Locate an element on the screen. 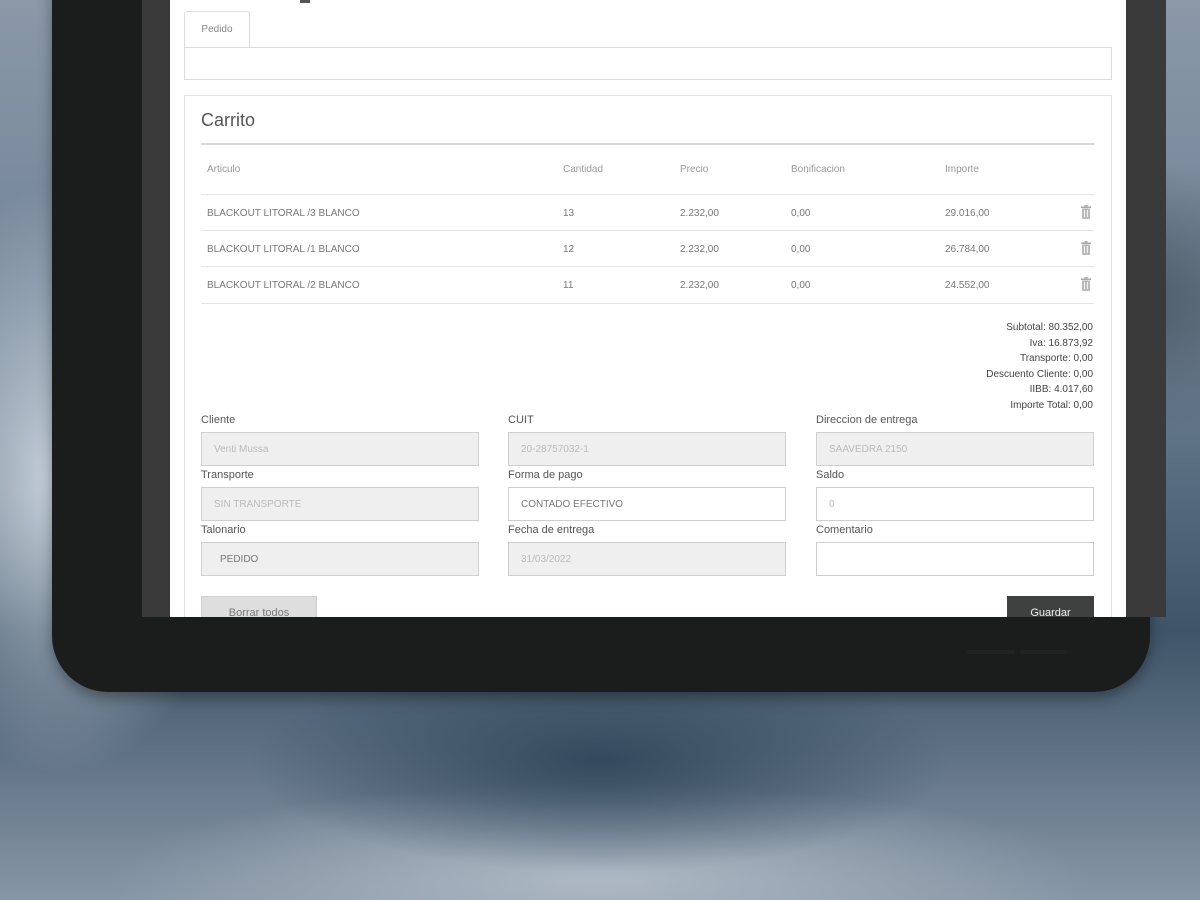  fecha-entrega-field: 31/03/2022 is located at coordinates (647, 559).